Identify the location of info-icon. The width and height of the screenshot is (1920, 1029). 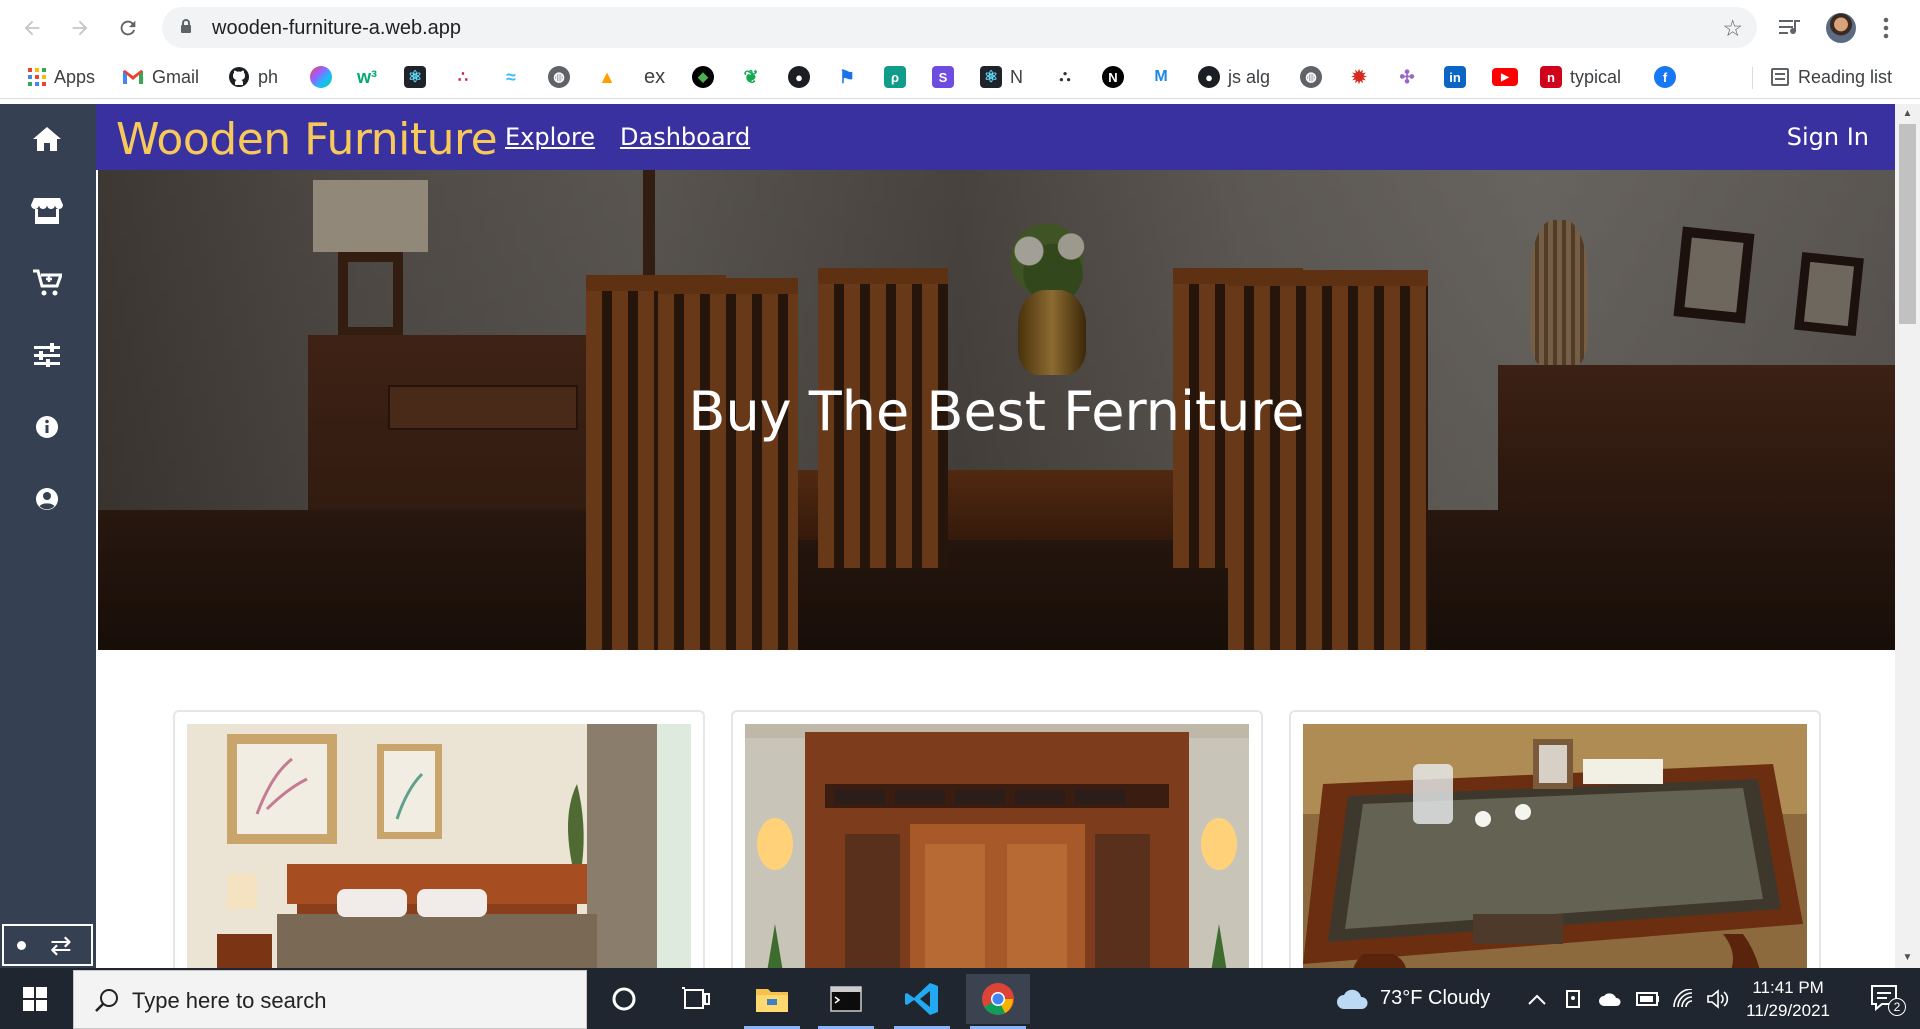
(47, 427).